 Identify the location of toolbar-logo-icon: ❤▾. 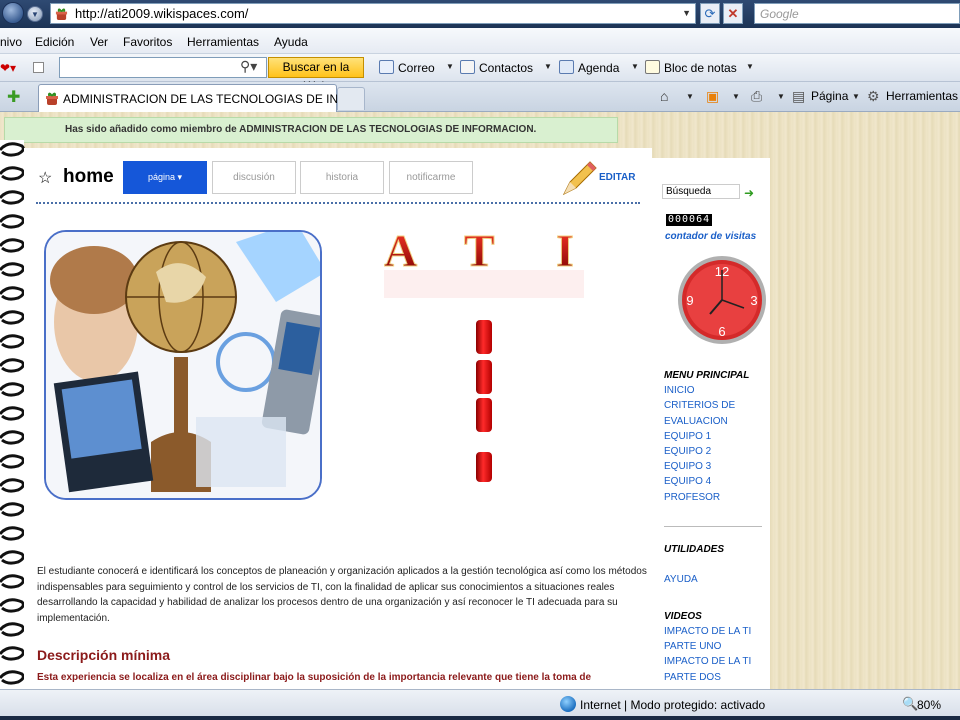
(8, 68).